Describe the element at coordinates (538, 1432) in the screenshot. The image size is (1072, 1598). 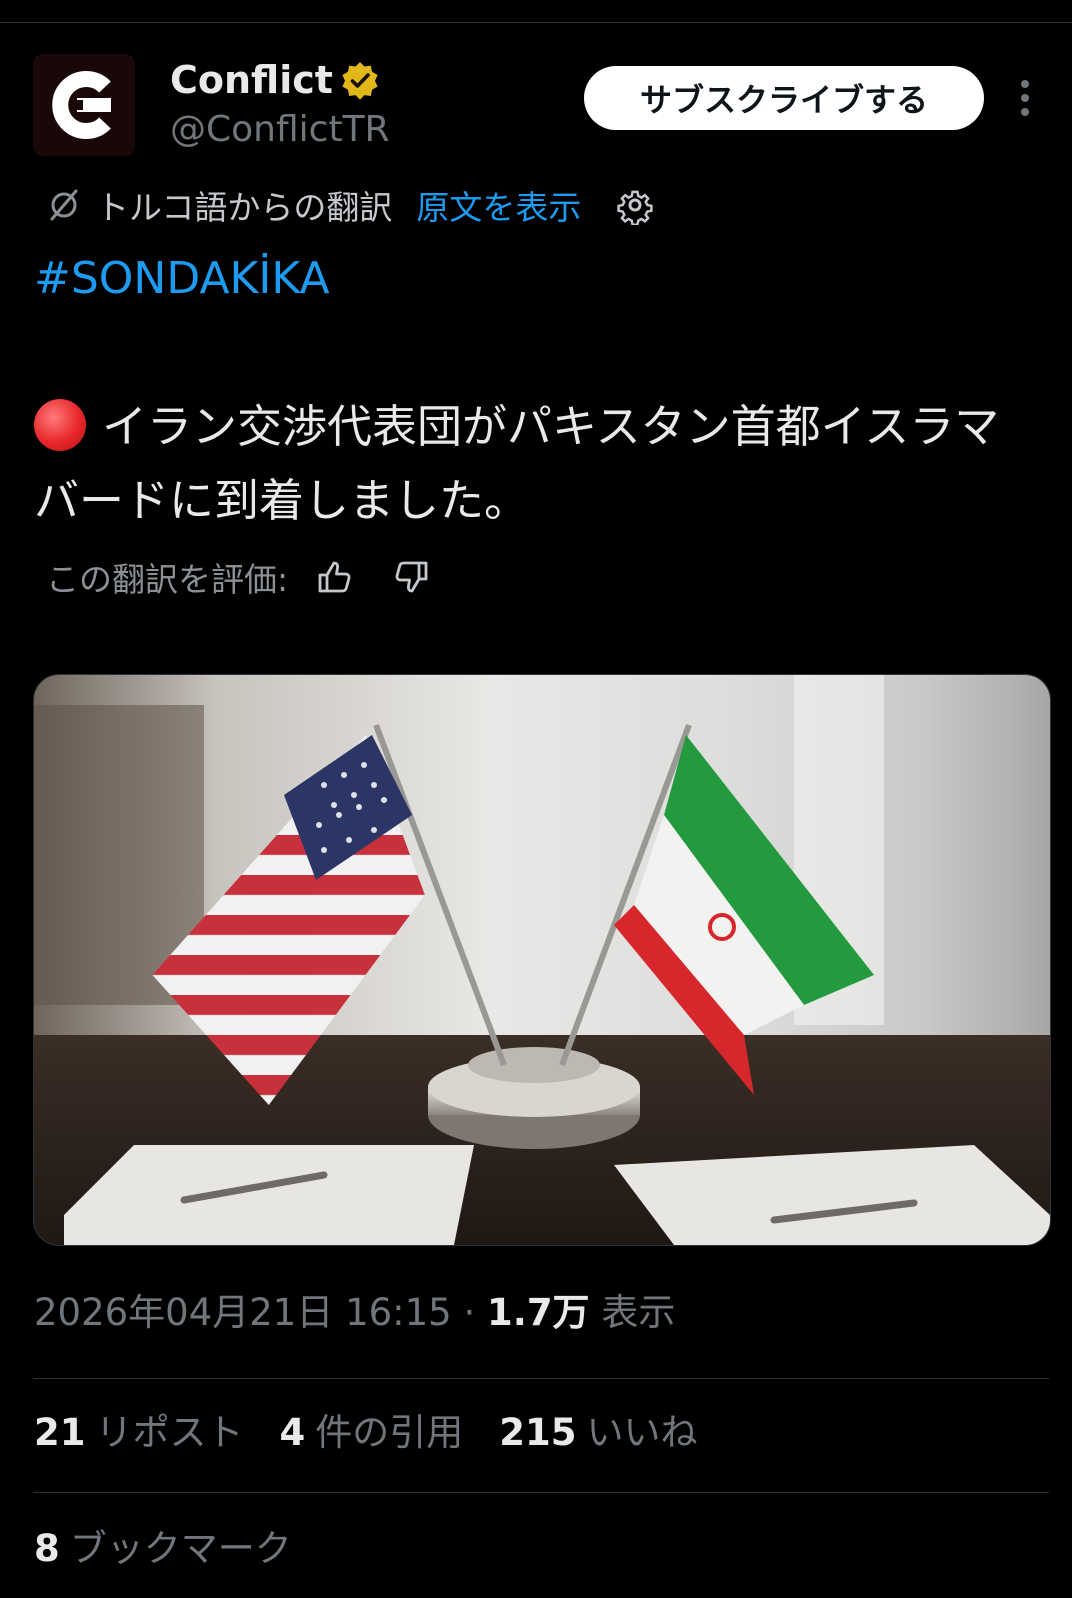
I see `likes-count: 215` at that location.